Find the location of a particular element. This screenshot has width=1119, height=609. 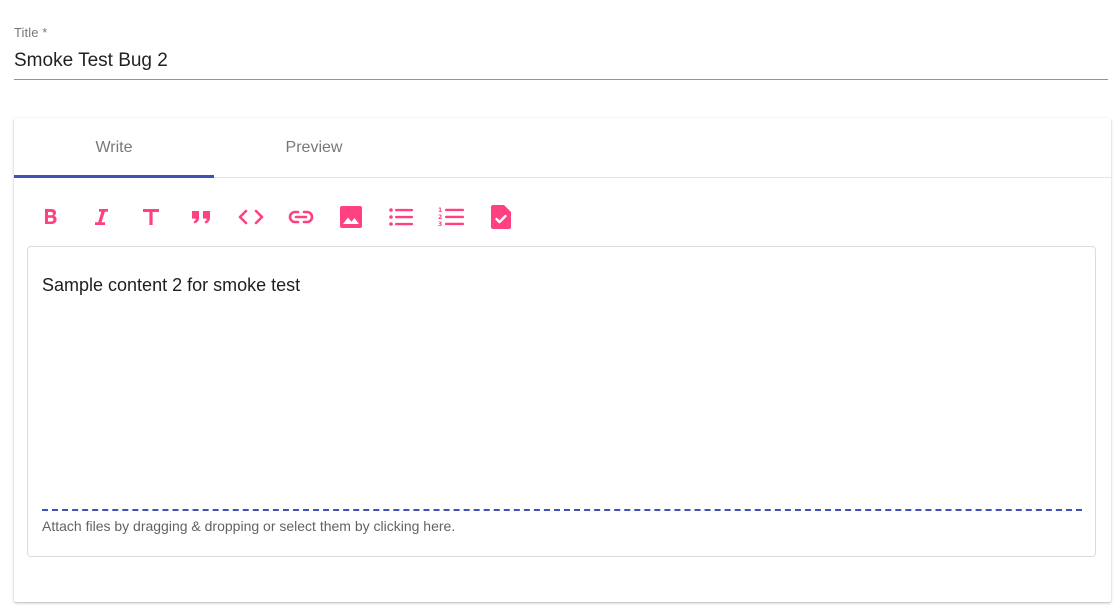

title-input is located at coordinates (561, 61).